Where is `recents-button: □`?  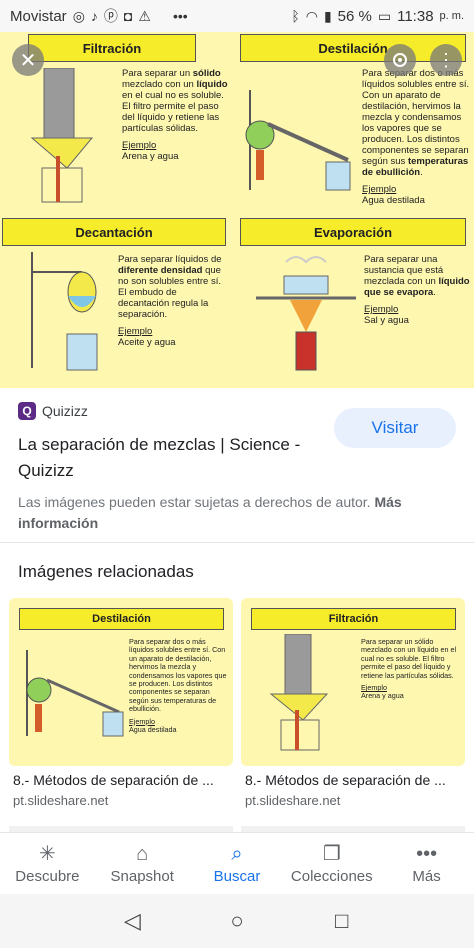
recents-button: □ is located at coordinates (342, 920).